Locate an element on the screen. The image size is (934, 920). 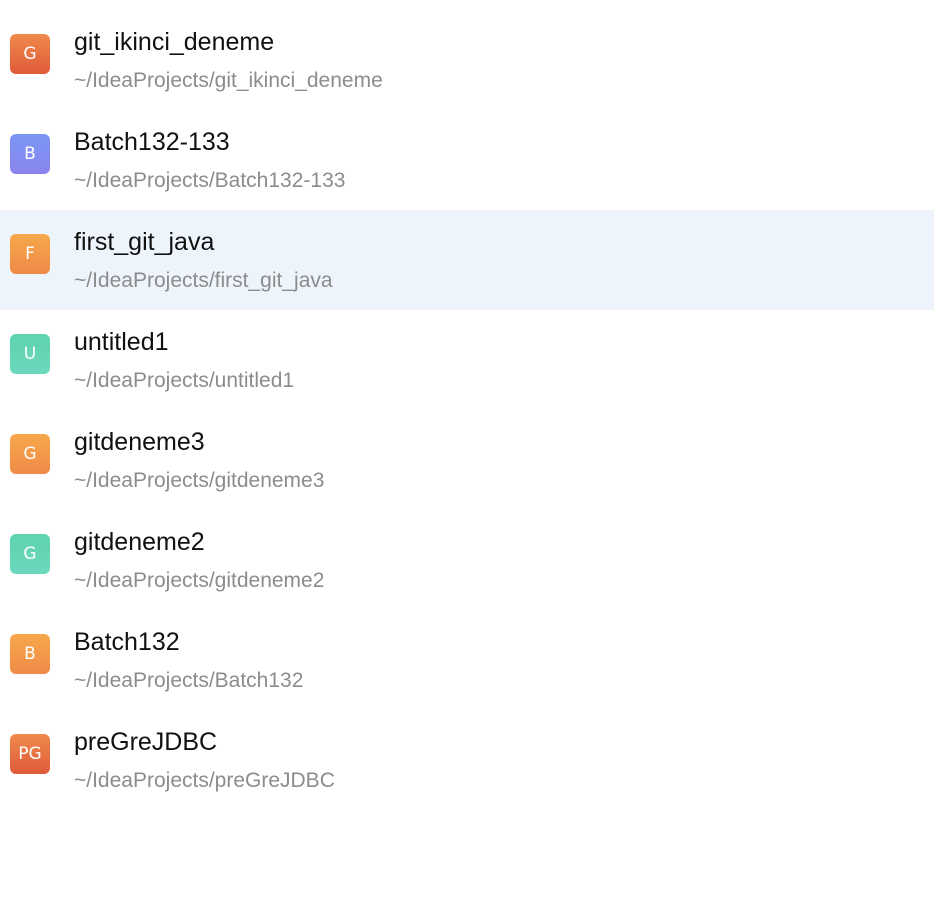
project-icon: U is located at coordinates (30, 354).